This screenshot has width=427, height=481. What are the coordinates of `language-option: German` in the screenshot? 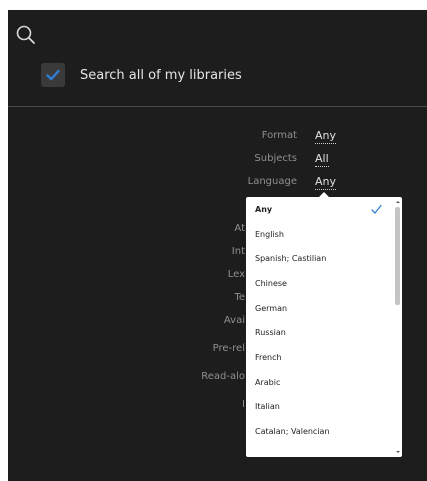 It's located at (319, 308).